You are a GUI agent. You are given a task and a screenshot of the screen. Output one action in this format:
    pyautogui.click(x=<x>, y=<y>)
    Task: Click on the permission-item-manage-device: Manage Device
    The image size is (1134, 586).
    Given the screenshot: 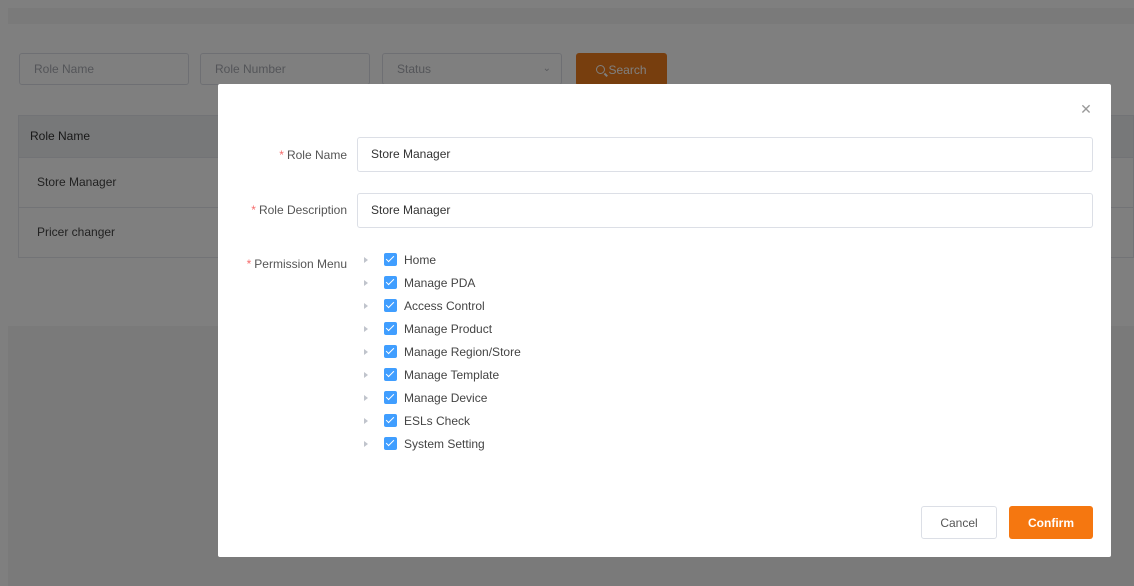 What is the action you would take?
    pyautogui.click(x=442, y=397)
    